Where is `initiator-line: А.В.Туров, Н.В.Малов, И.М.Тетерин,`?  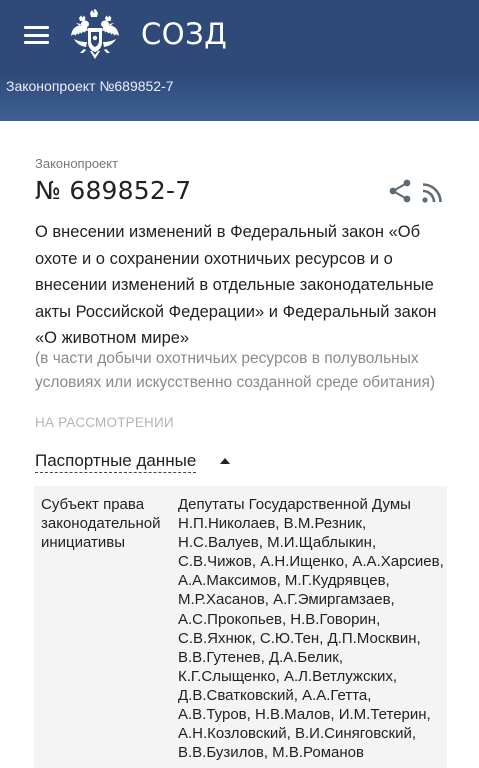 initiator-line: А.В.Туров, Н.В.Малов, И.М.Тетерин, is located at coordinates (304, 715).